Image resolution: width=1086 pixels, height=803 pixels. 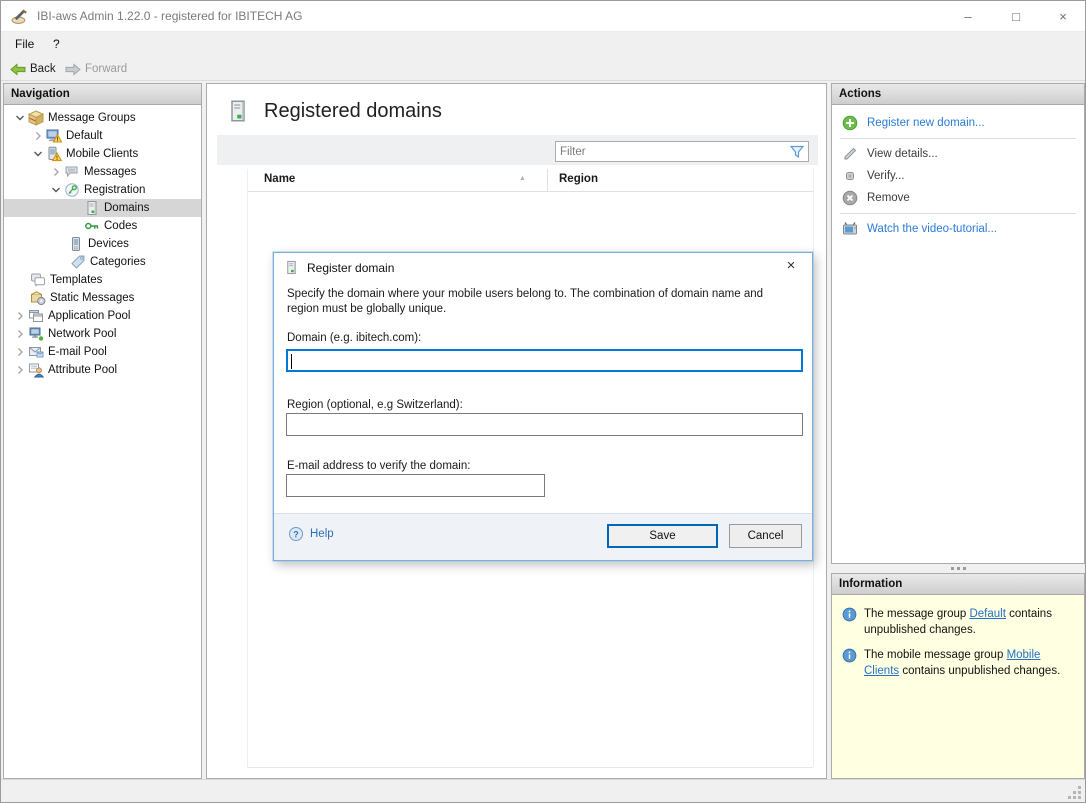 I want to click on tree-item-mobile-clients: Mobile Clients, so click(x=102, y=154).